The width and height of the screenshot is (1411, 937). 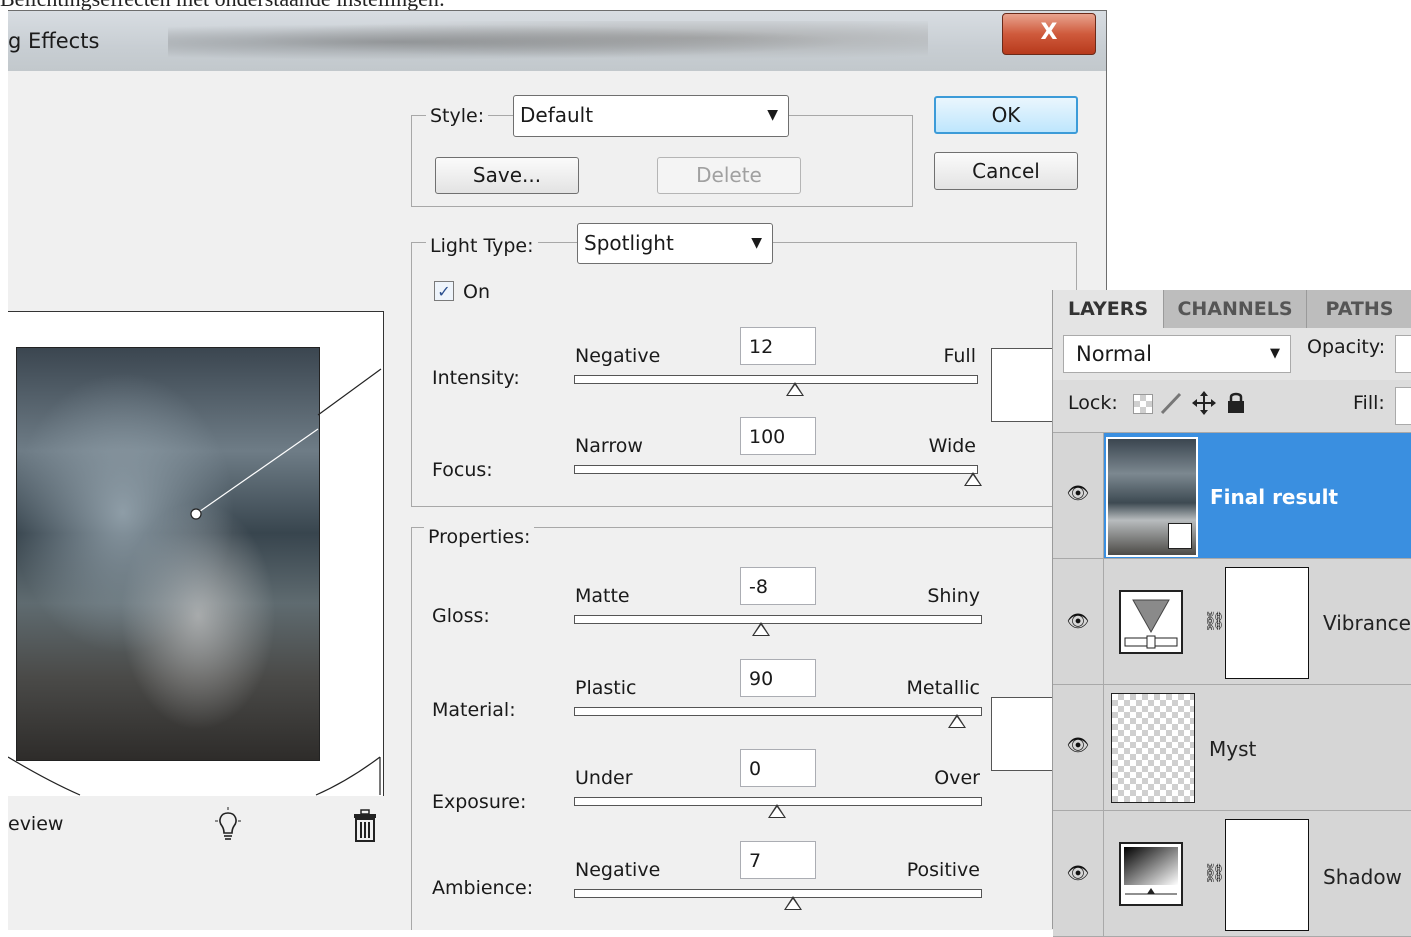 I want to click on gloss-value-input: -8, so click(x=778, y=586).